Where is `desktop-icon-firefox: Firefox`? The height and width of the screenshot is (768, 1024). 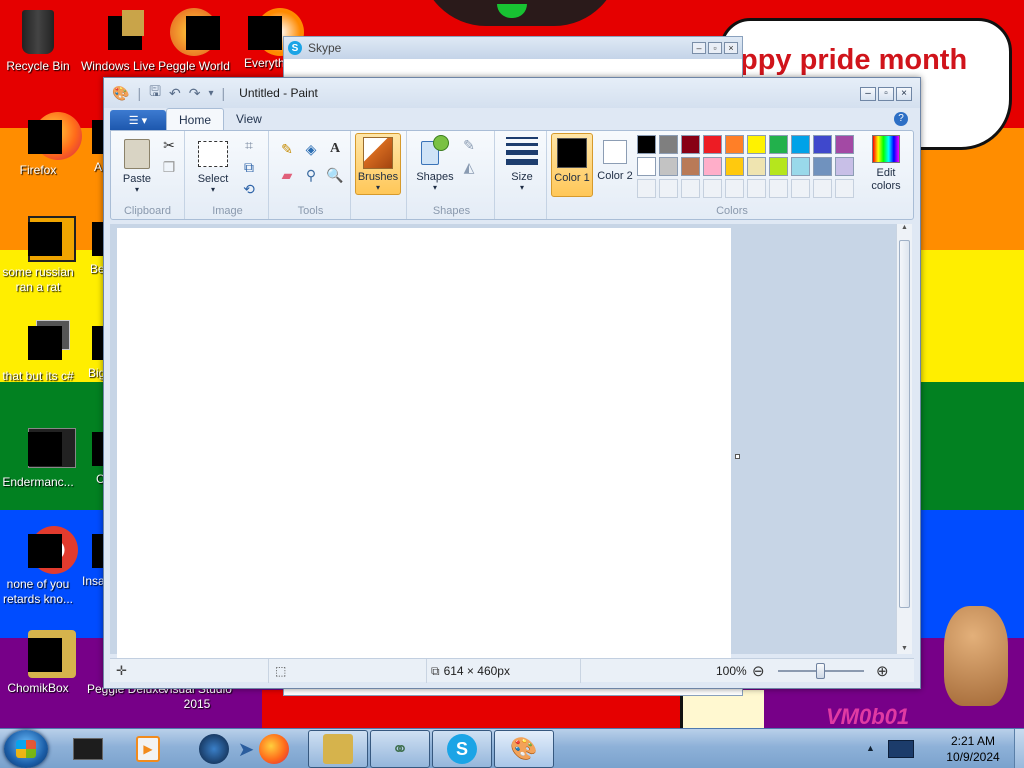
desktop-icon-firefox: Firefox is located at coordinates (41, 145).